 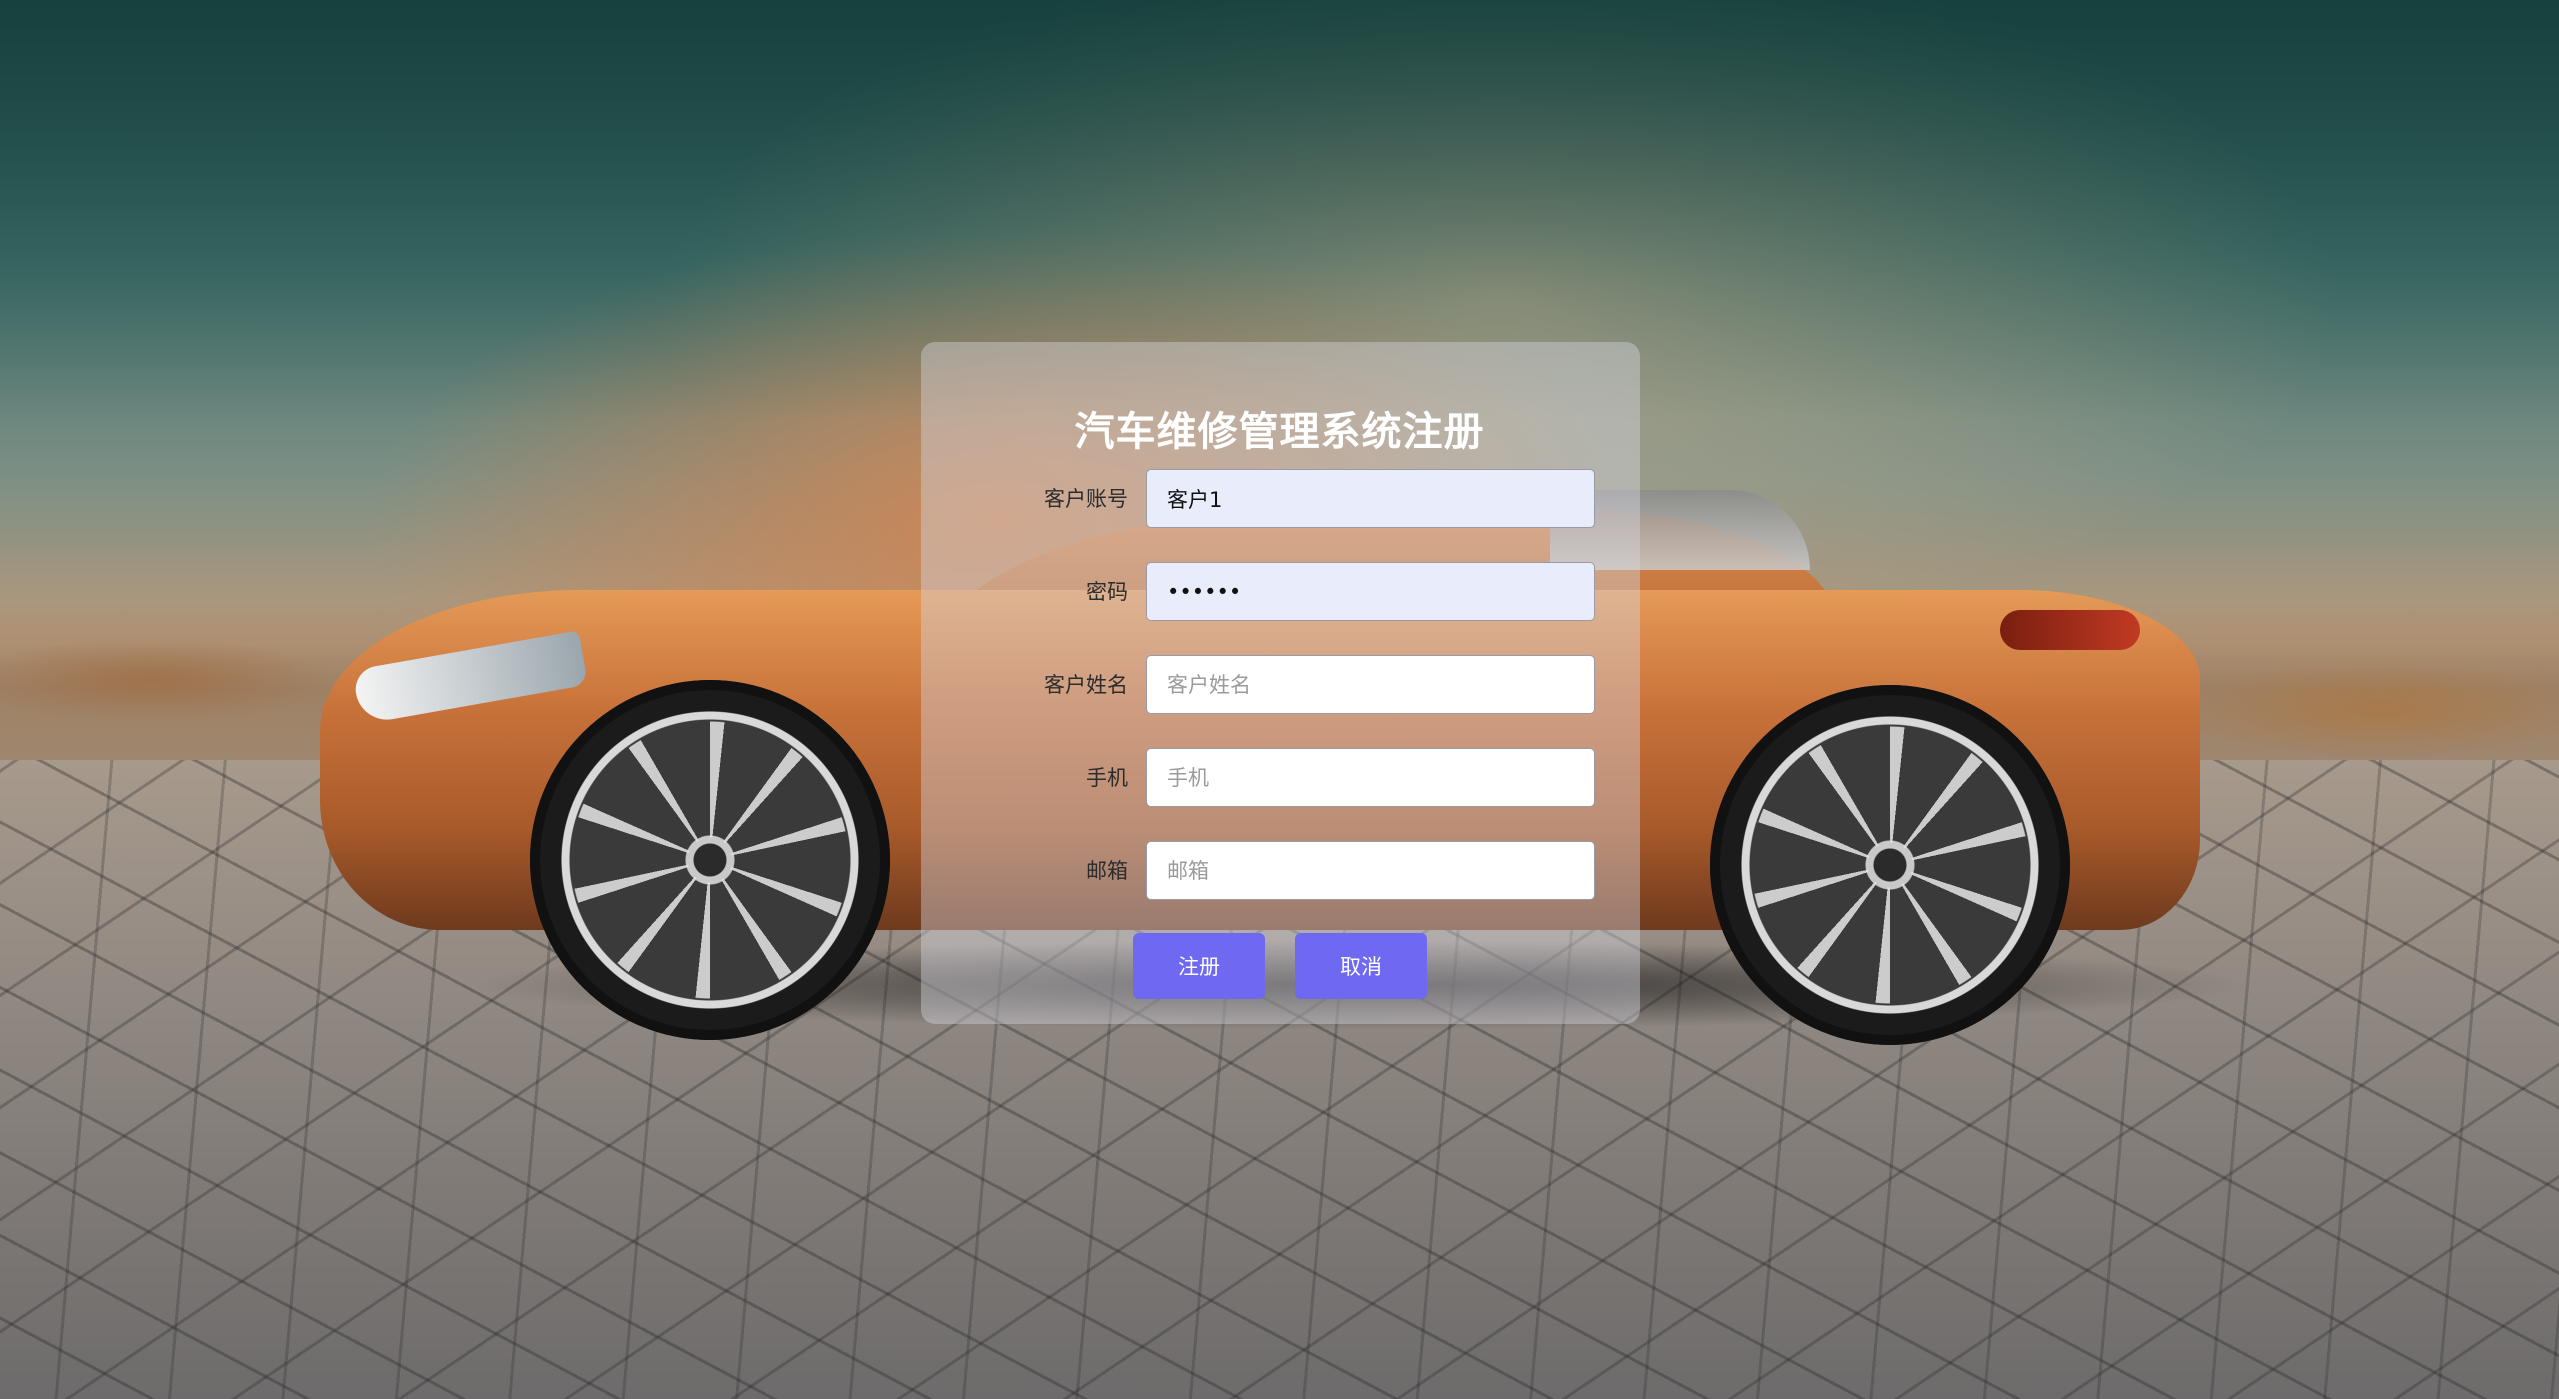 What do you see at coordinates (1107, 871) in the screenshot?
I see `email-label: 邮箱` at bounding box center [1107, 871].